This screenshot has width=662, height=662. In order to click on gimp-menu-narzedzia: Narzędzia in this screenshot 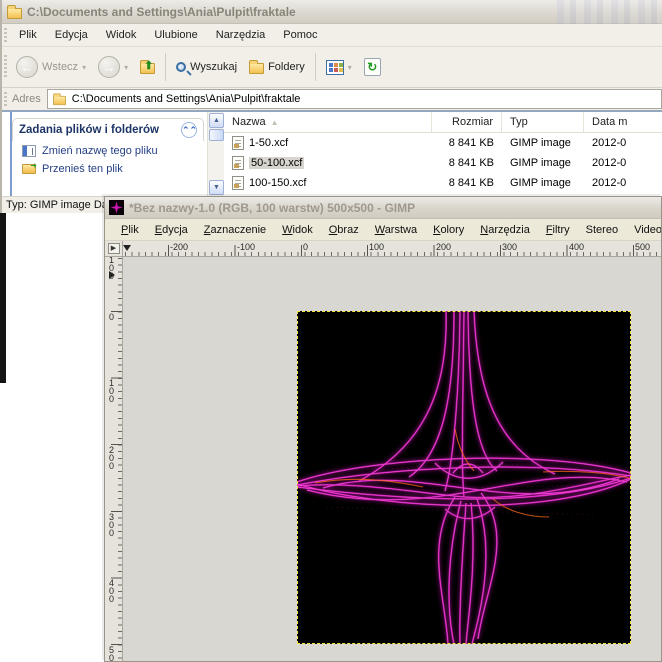, I will do `click(505, 230)`.